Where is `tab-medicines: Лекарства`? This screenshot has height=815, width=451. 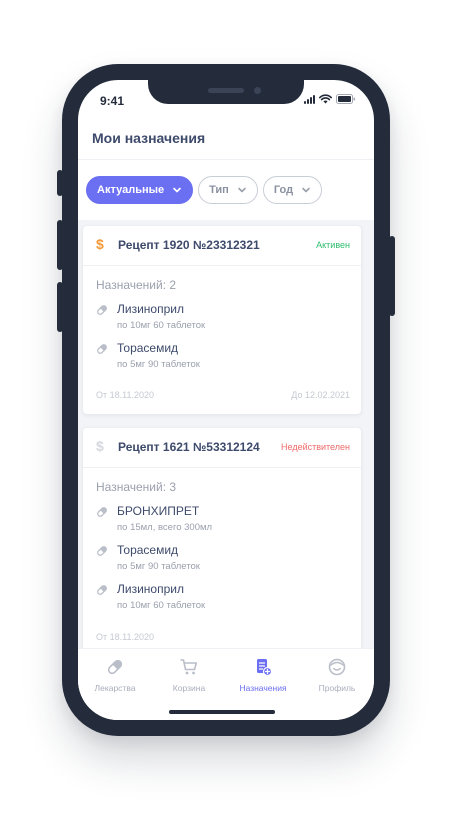 tab-medicines: Лекарства is located at coordinates (115, 675).